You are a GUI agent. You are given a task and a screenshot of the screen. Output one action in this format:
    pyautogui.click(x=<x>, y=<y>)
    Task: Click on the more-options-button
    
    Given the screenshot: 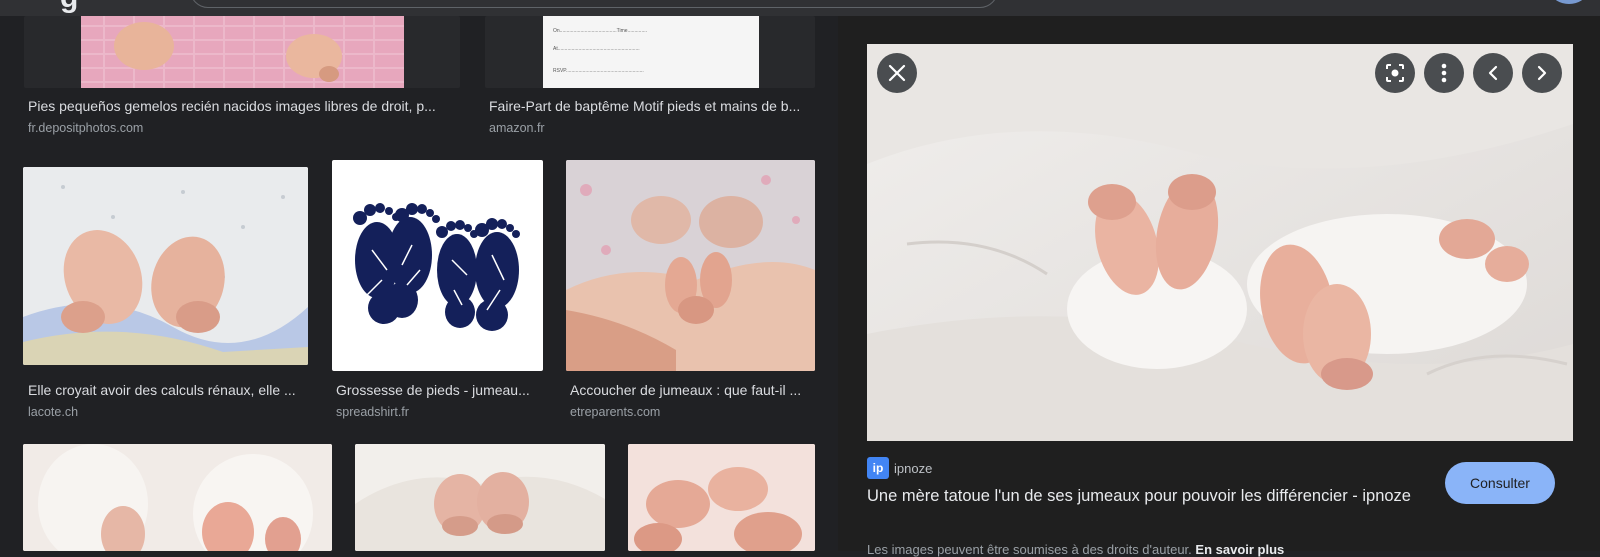 What is the action you would take?
    pyautogui.click(x=1444, y=73)
    